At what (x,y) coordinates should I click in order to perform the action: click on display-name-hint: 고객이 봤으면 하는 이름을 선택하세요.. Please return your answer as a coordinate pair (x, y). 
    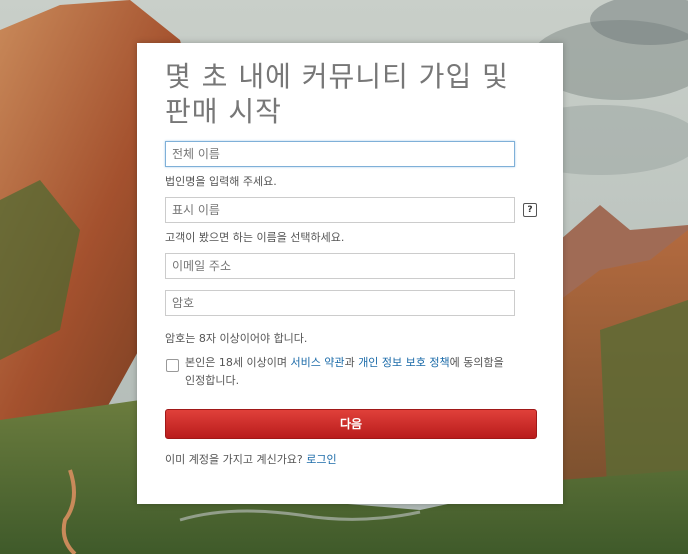
    Looking at the image, I should click on (255, 237).